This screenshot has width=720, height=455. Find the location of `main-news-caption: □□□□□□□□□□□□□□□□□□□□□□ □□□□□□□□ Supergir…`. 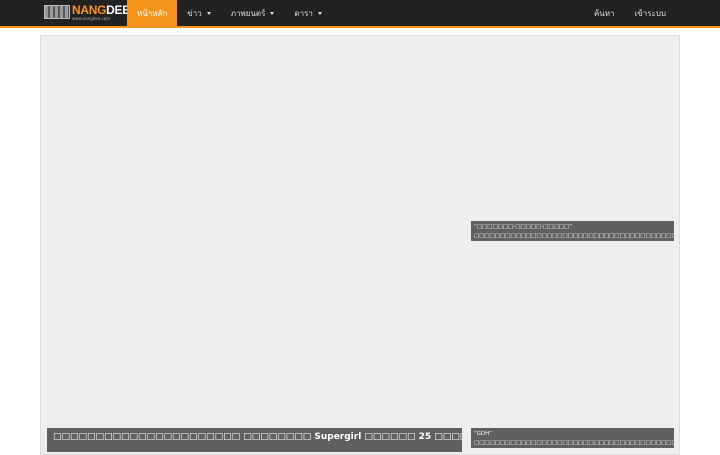

main-news-caption: □□□□□□□□□□□□□□□□□□□□□□ □□□□□□□□ Supergir… is located at coordinates (254, 440).